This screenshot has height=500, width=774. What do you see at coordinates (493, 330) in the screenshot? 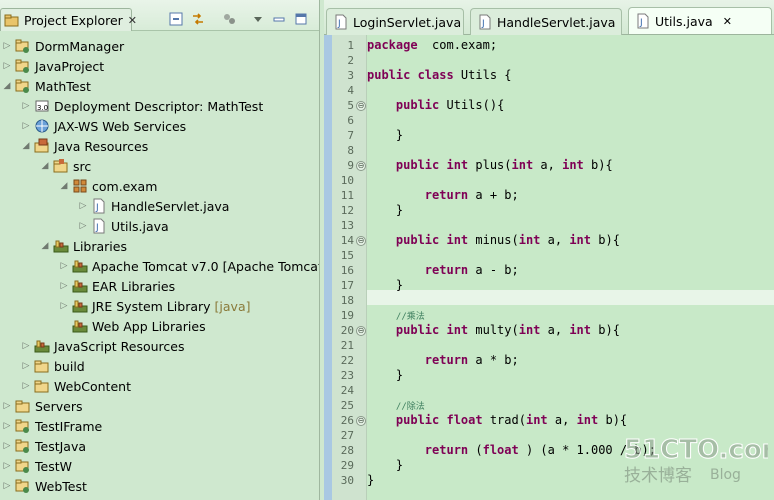
I see `code-line: public int multy(int a, int b){` at bounding box center [493, 330].